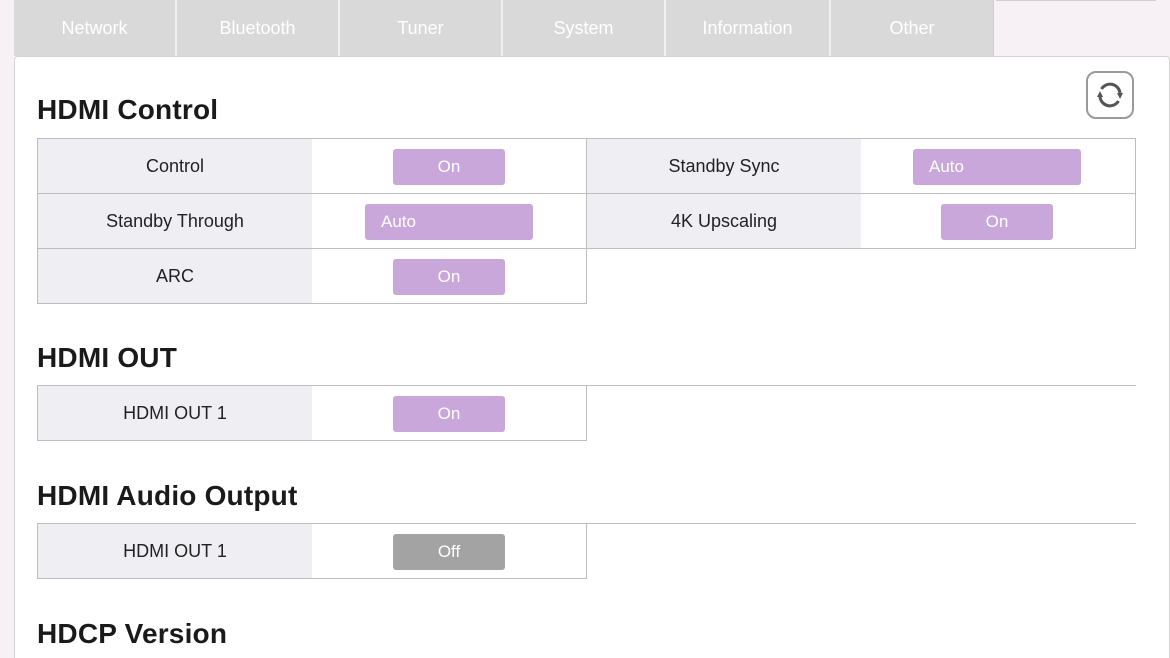  What do you see at coordinates (584, 28) in the screenshot?
I see `tab-system: System` at bounding box center [584, 28].